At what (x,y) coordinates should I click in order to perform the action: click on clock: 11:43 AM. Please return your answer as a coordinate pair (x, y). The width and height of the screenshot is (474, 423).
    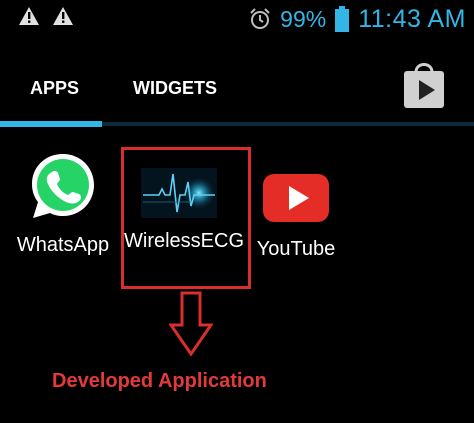
    Looking at the image, I should click on (412, 18).